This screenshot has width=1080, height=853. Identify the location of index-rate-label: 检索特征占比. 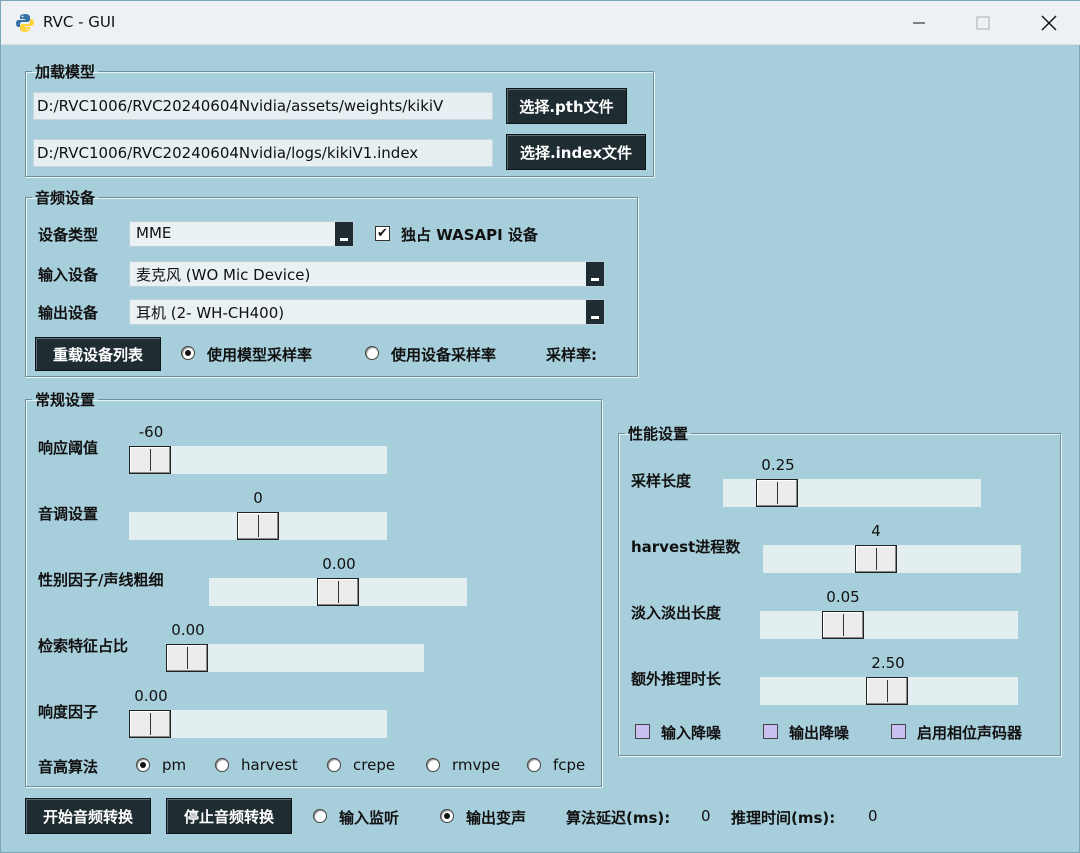
(83, 646).